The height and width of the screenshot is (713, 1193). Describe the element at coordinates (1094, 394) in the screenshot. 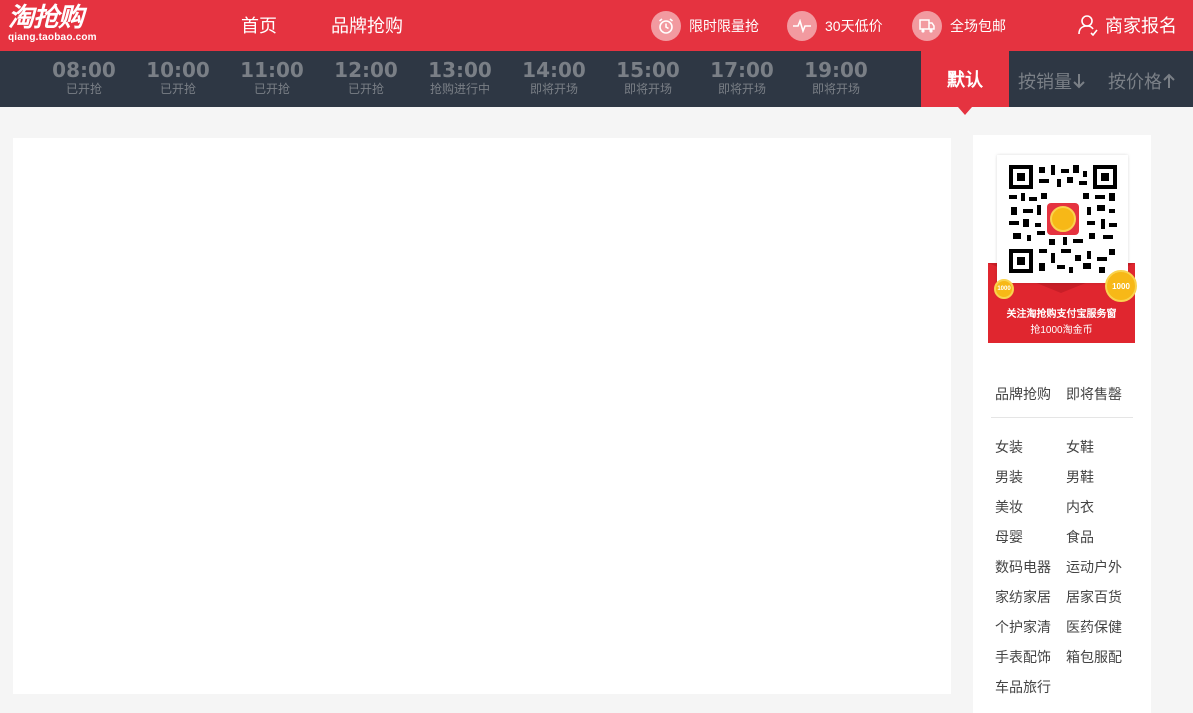

I see `sidebar-link-almost-sold-out: 即将售罄` at that location.